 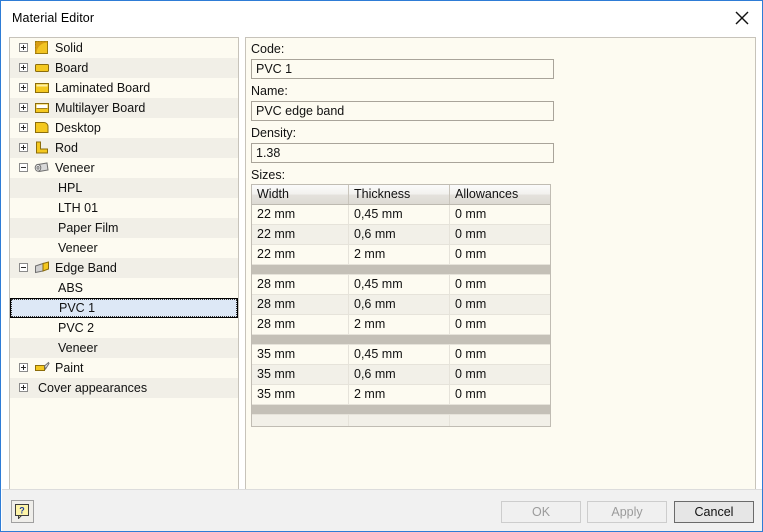 I want to click on dialog-footer: ? OK Apply Cancel, so click(x=382, y=510).